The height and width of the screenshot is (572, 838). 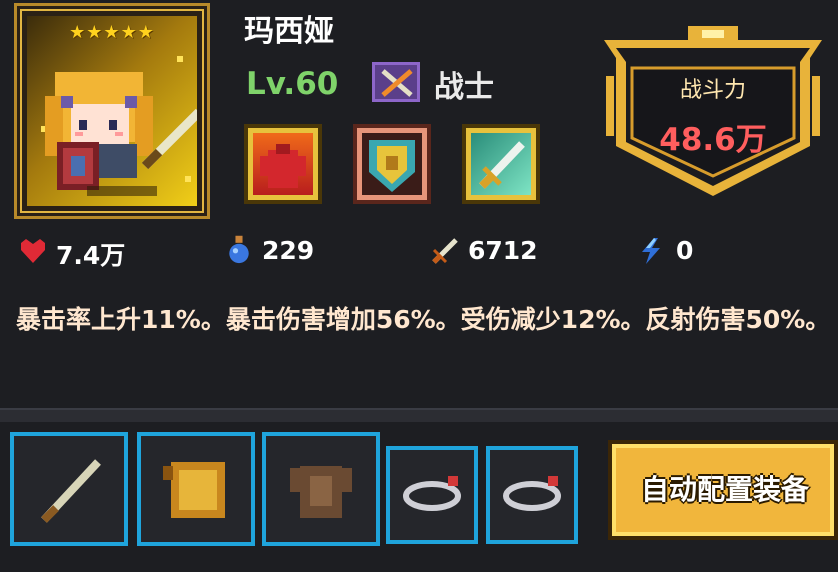 I want to click on auto-equip-label: 自动配置装备, so click(x=724, y=489).